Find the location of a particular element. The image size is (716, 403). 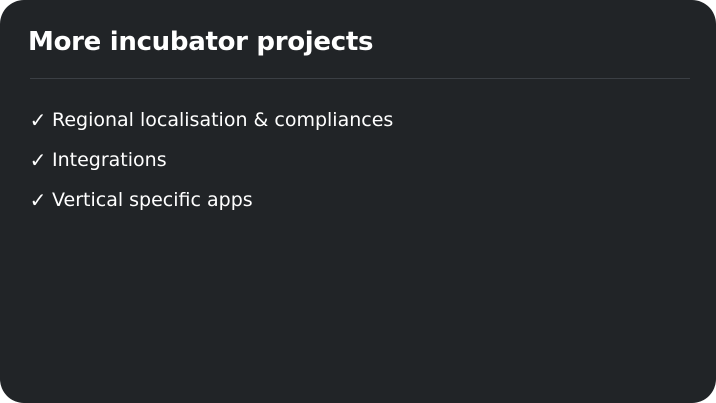

list-item: ✓ Regional localisation & compliances is located at coordinates (211, 120).